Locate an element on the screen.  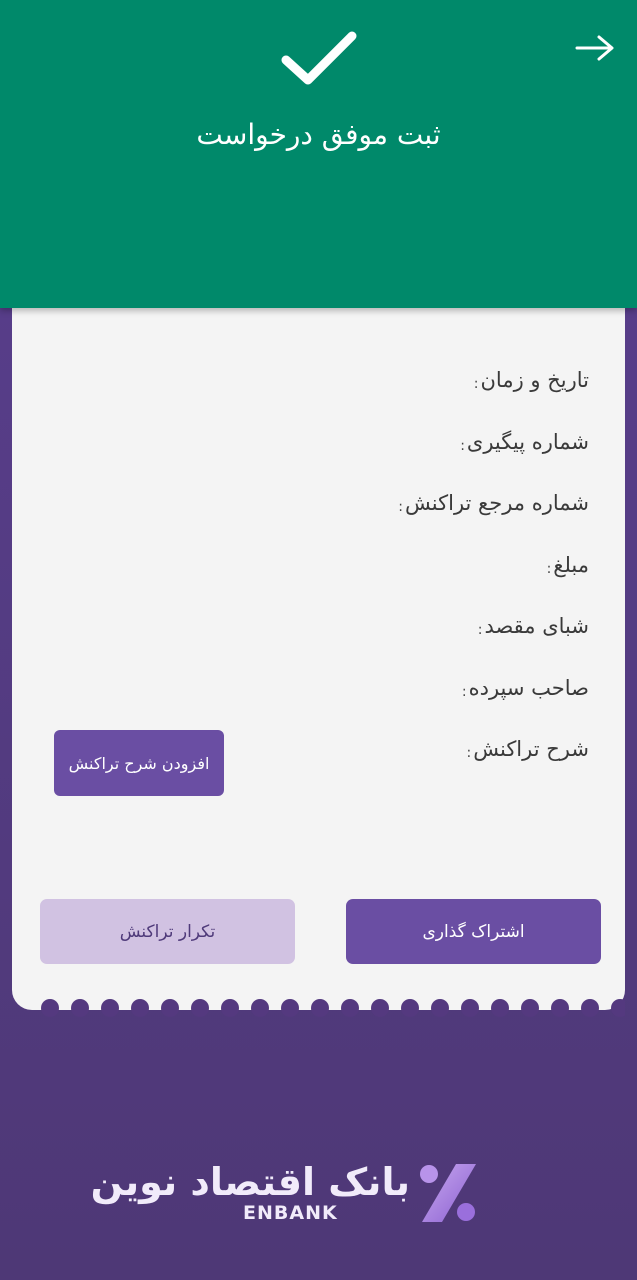
bank-name-en: ENBANK is located at coordinates (290, 1213).